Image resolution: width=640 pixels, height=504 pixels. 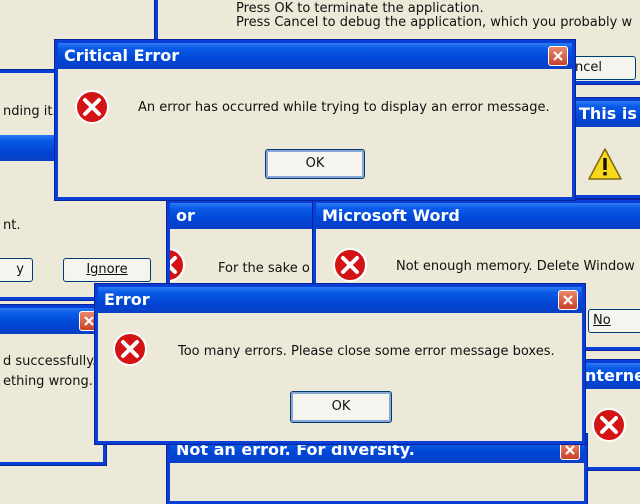 I want to click on top-dialog-line1: Press OK to terminate the application., so click(x=360, y=8).